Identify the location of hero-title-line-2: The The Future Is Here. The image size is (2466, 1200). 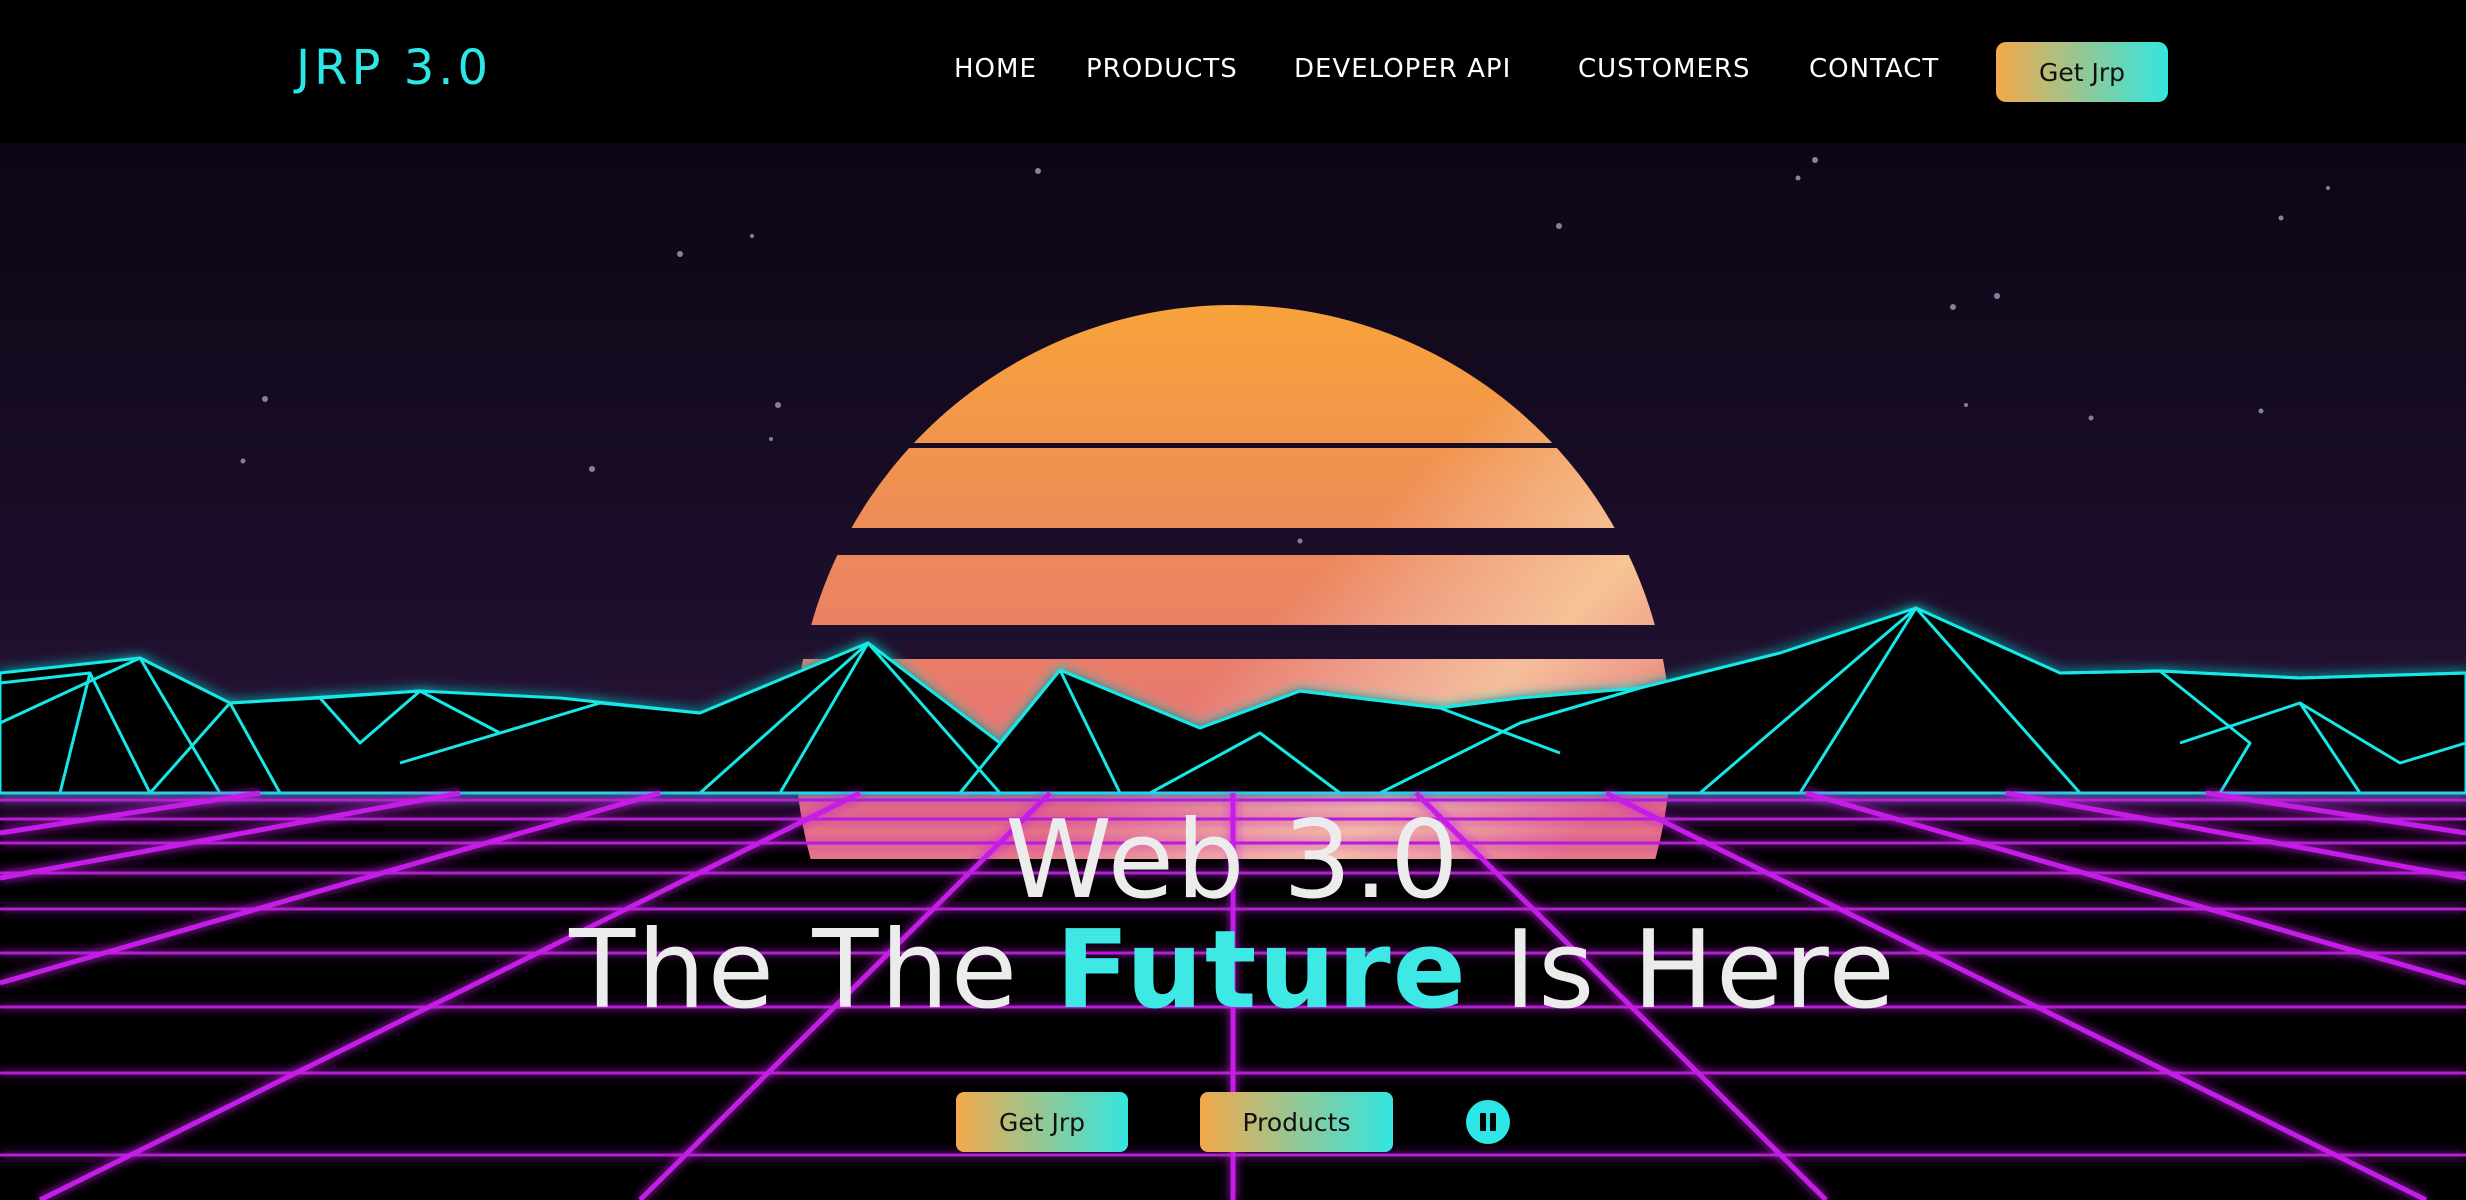
(1233, 970).